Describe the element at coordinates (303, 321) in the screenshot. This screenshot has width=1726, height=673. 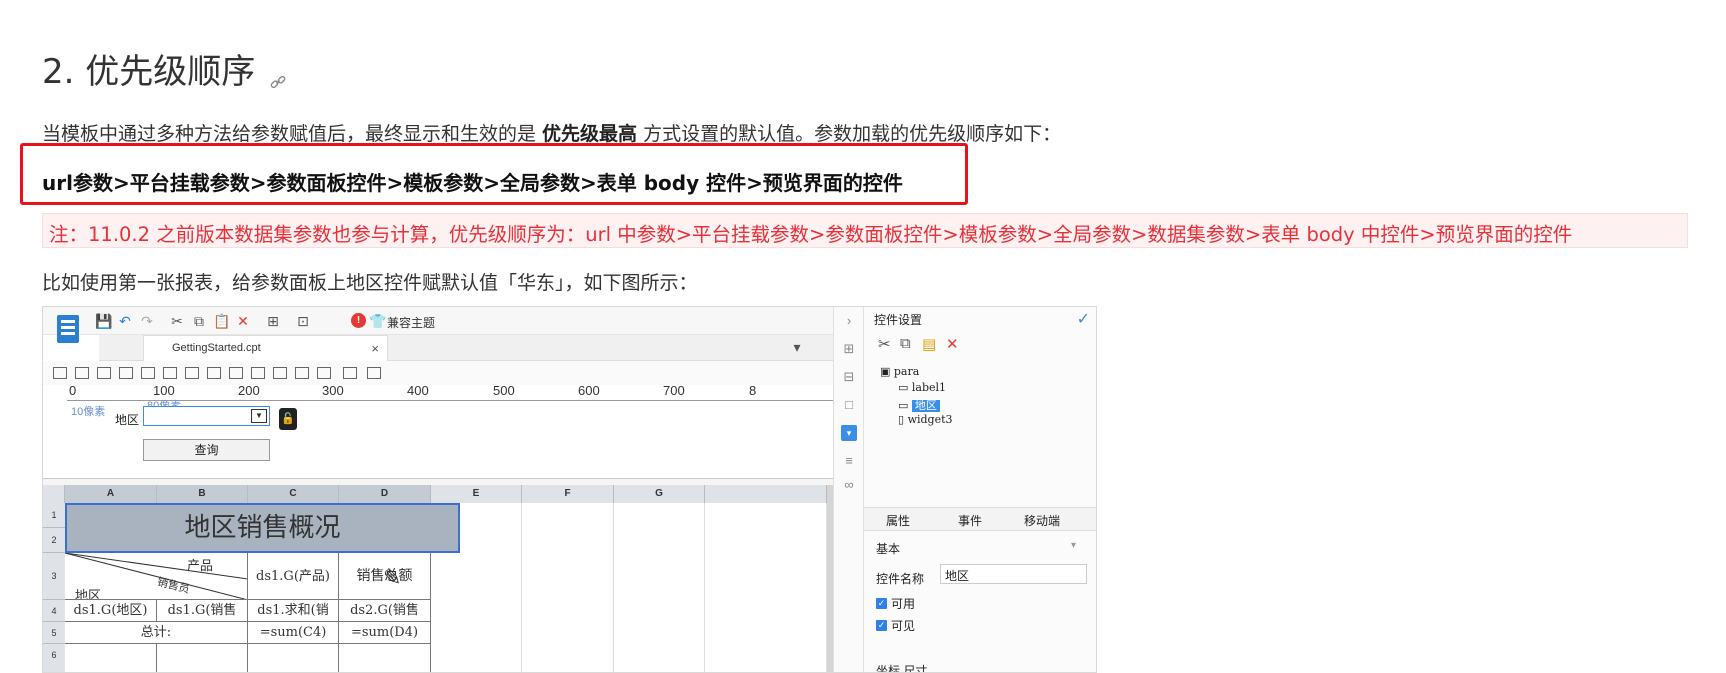
I see `preview-icon: ⊡` at that location.